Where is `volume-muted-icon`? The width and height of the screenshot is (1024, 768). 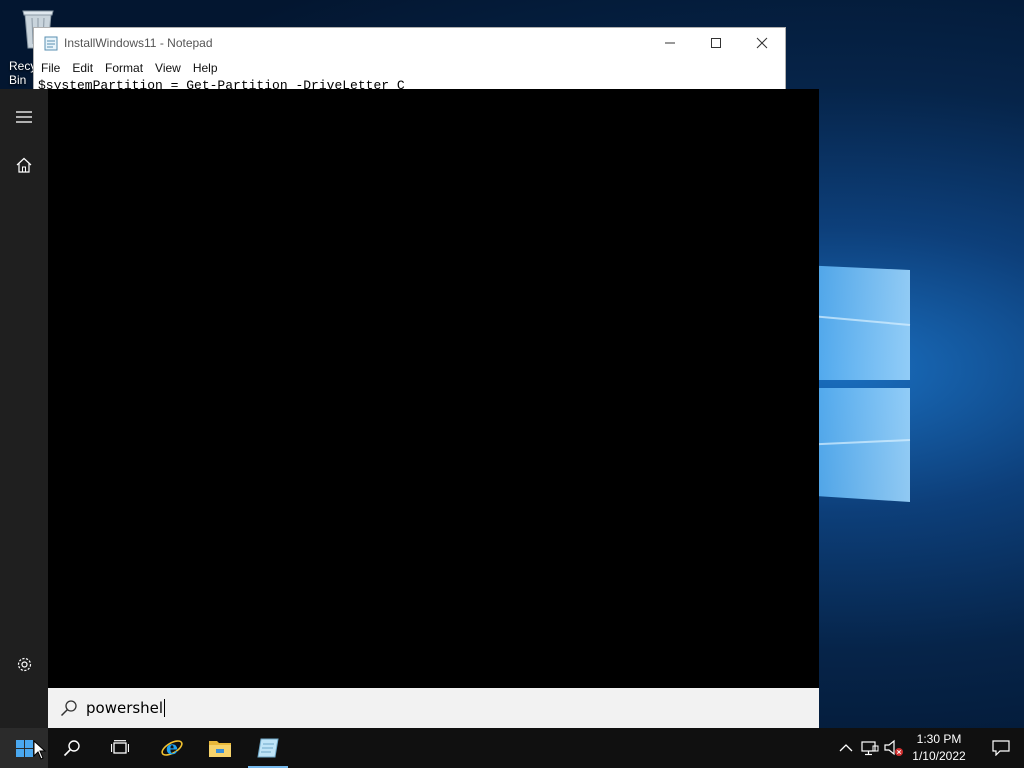
volume-muted-icon is located at coordinates (893, 747).